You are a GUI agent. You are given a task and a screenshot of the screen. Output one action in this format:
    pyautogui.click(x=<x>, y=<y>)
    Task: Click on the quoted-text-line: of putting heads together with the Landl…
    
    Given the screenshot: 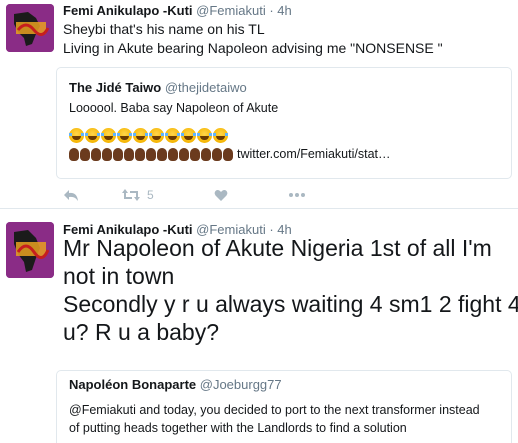 What is the action you would take?
    pyautogui.click(x=238, y=428)
    